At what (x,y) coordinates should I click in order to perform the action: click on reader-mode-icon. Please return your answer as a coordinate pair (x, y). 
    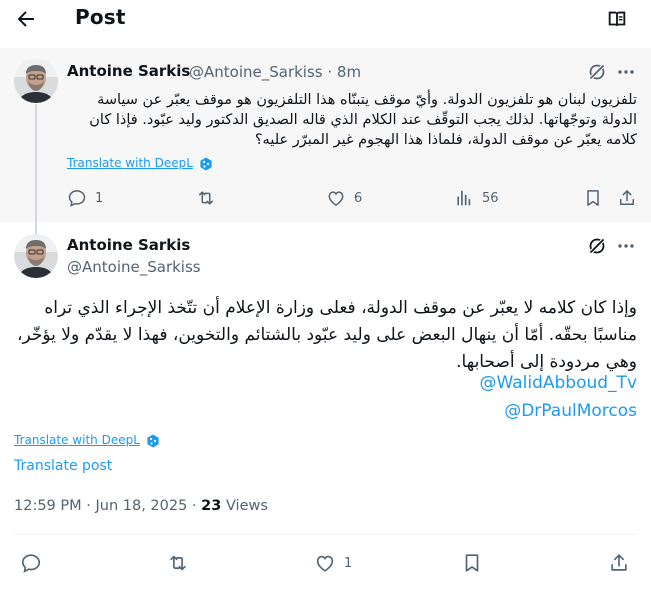
    Looking at the image, I should click on (617, 19).